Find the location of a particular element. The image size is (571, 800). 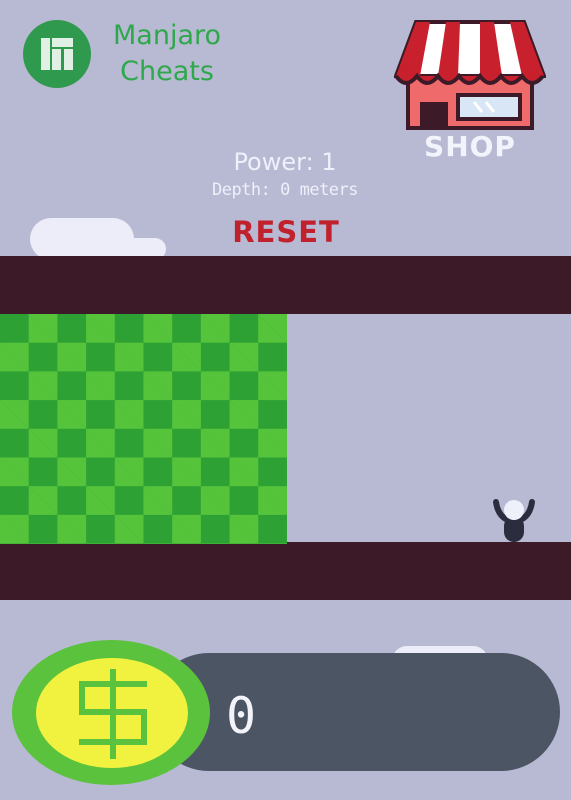

app-title-line2: Cheats is located at coordinates (167, 71).